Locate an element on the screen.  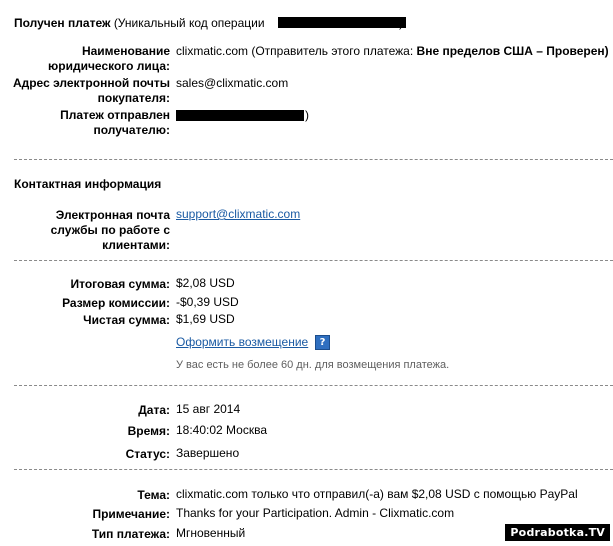
time-value: 18:40:02 Москва is located at coordinates (222, 430).